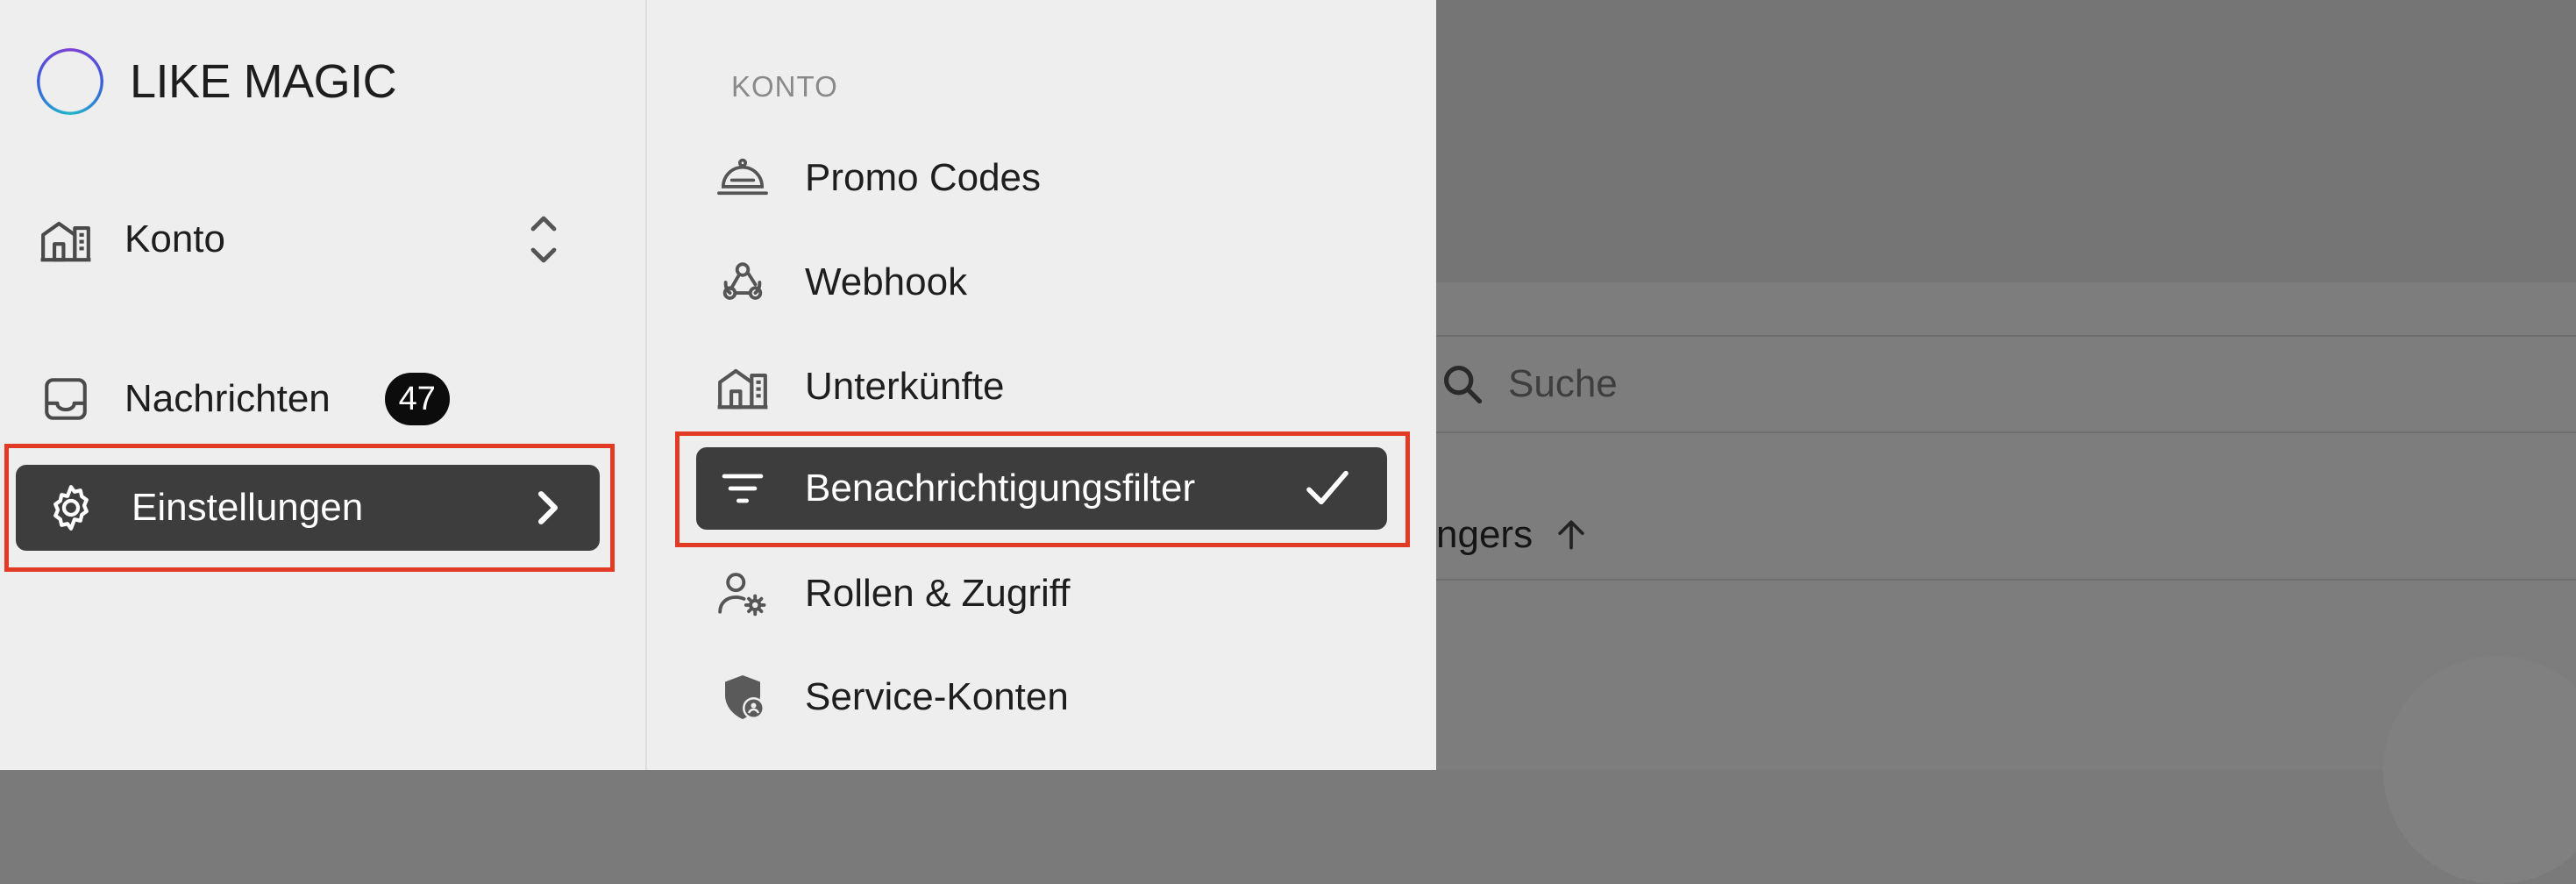 This screenshot has width=2576, height=884. I want to click on submenu-item-roles-access: Rollen & Zugriff, so click(1045, 594).